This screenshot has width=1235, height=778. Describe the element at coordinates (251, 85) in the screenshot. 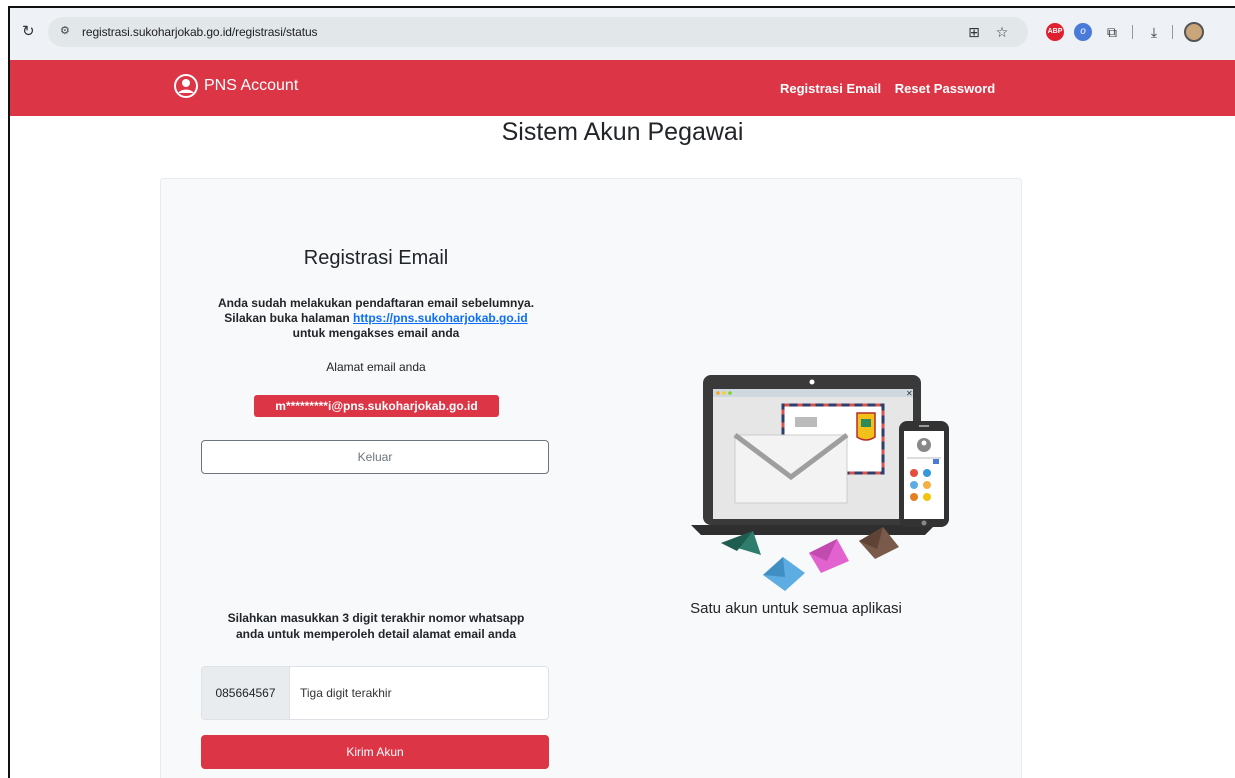

I see `brand-label: PNS Account` at that location.